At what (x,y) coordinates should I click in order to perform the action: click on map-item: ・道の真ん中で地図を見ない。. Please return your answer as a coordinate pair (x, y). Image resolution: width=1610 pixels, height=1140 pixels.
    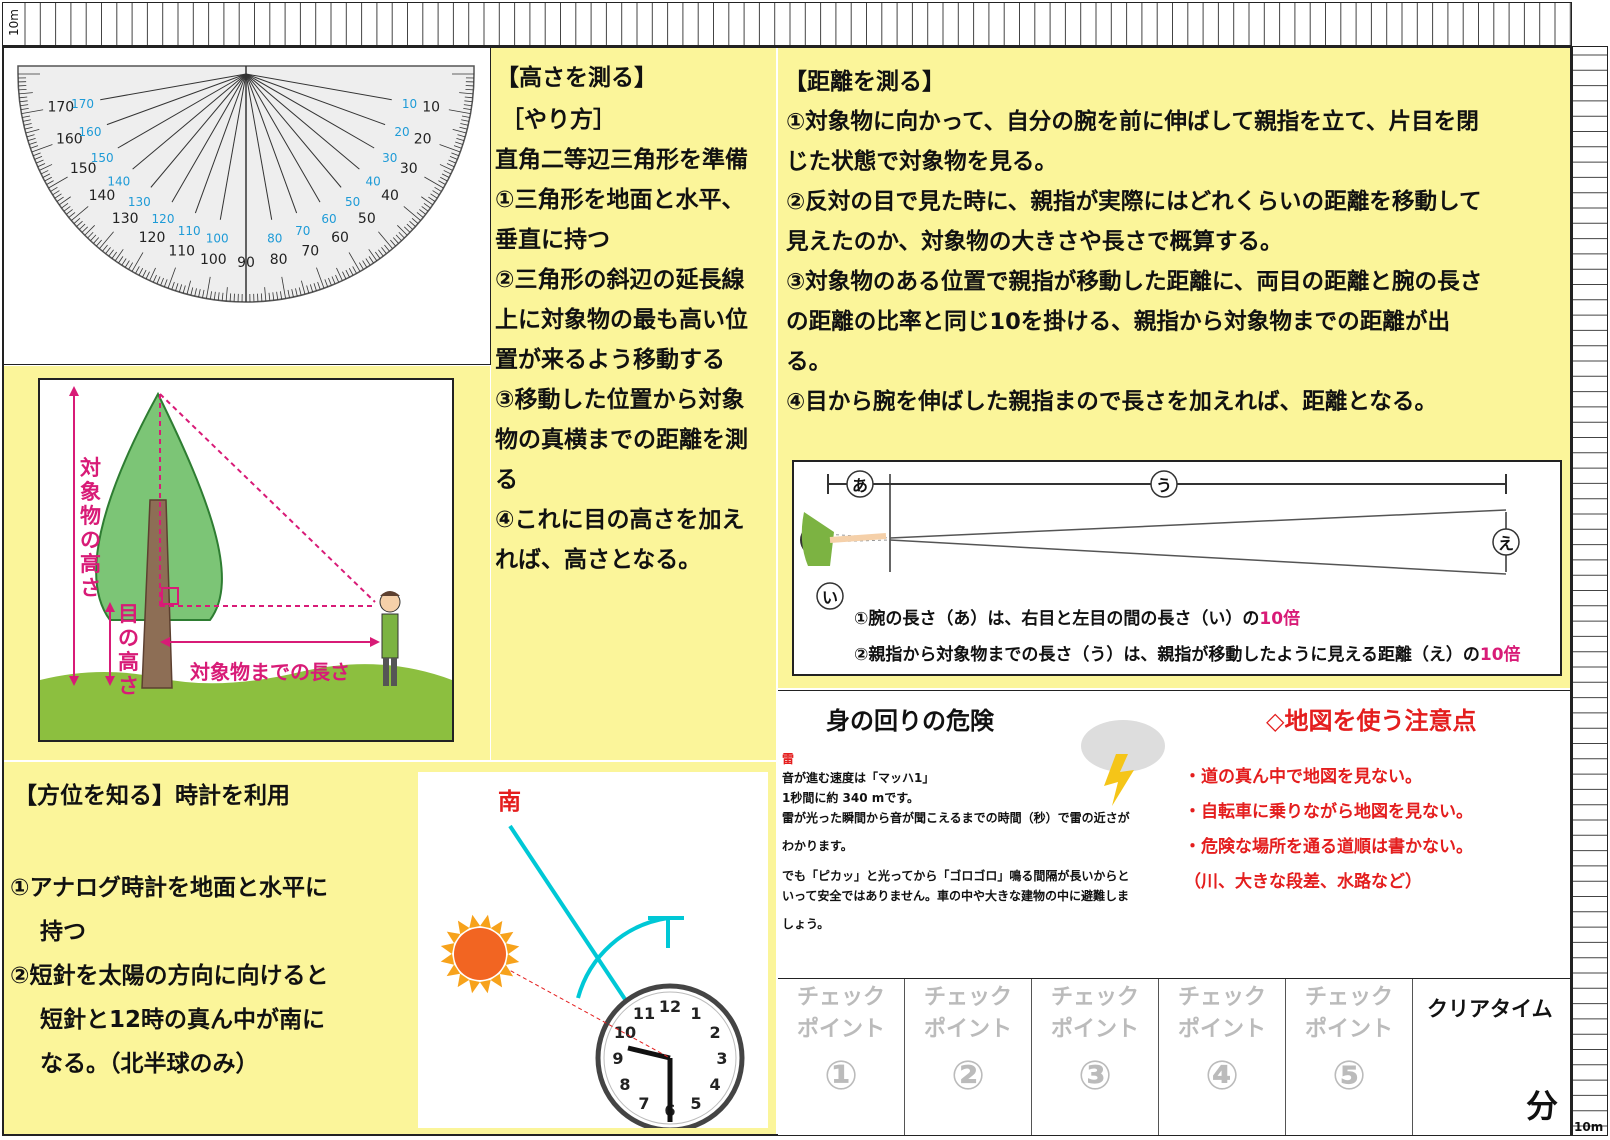
    Looking at the image, I should click on (1303, 777).